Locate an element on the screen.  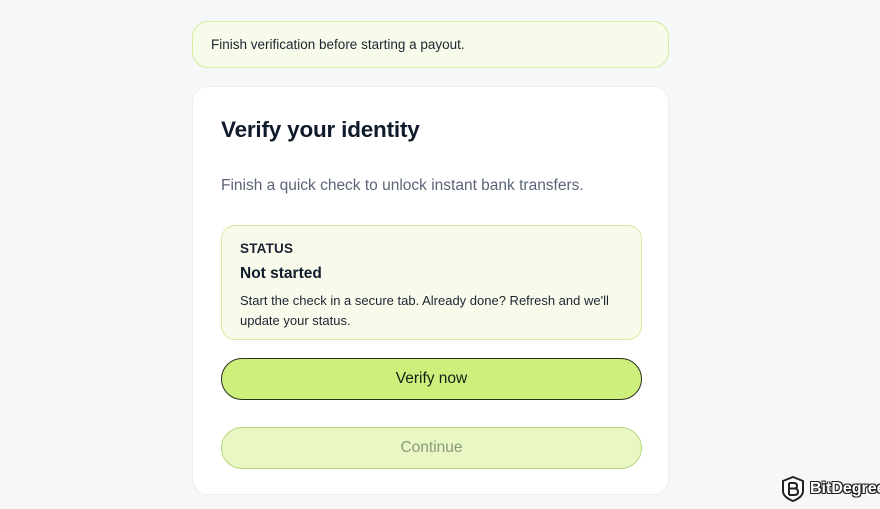
verify-now-button: Verify now is located at coordinates (431, 379).